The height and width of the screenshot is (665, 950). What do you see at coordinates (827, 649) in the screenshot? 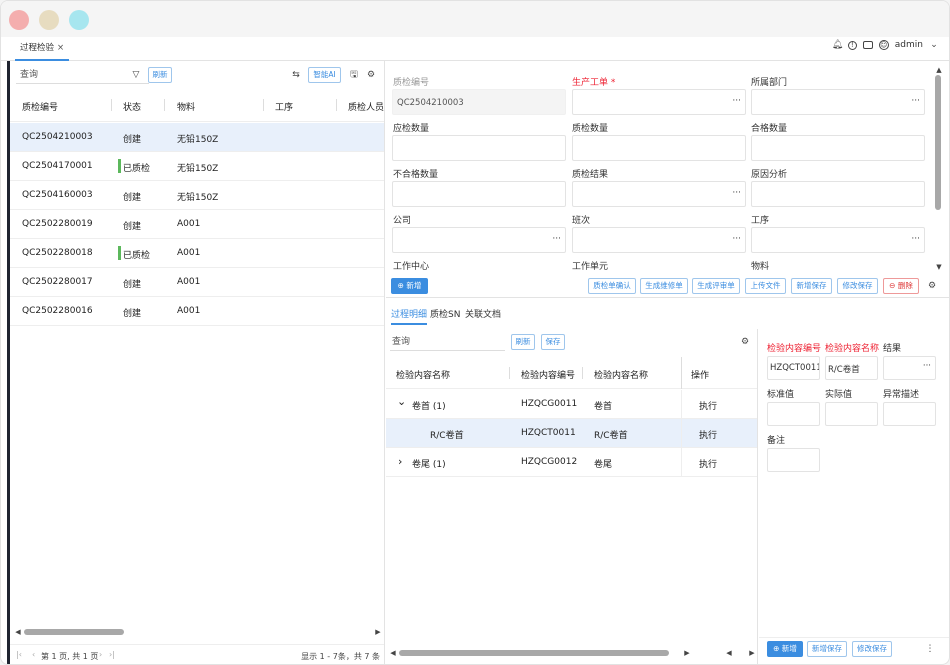
I see `side-save-new-button: 新增保存` at bounding box center [827, 649].